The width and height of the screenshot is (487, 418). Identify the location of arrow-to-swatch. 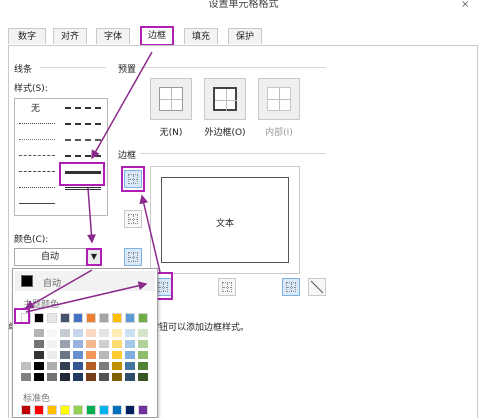
(58, 289).